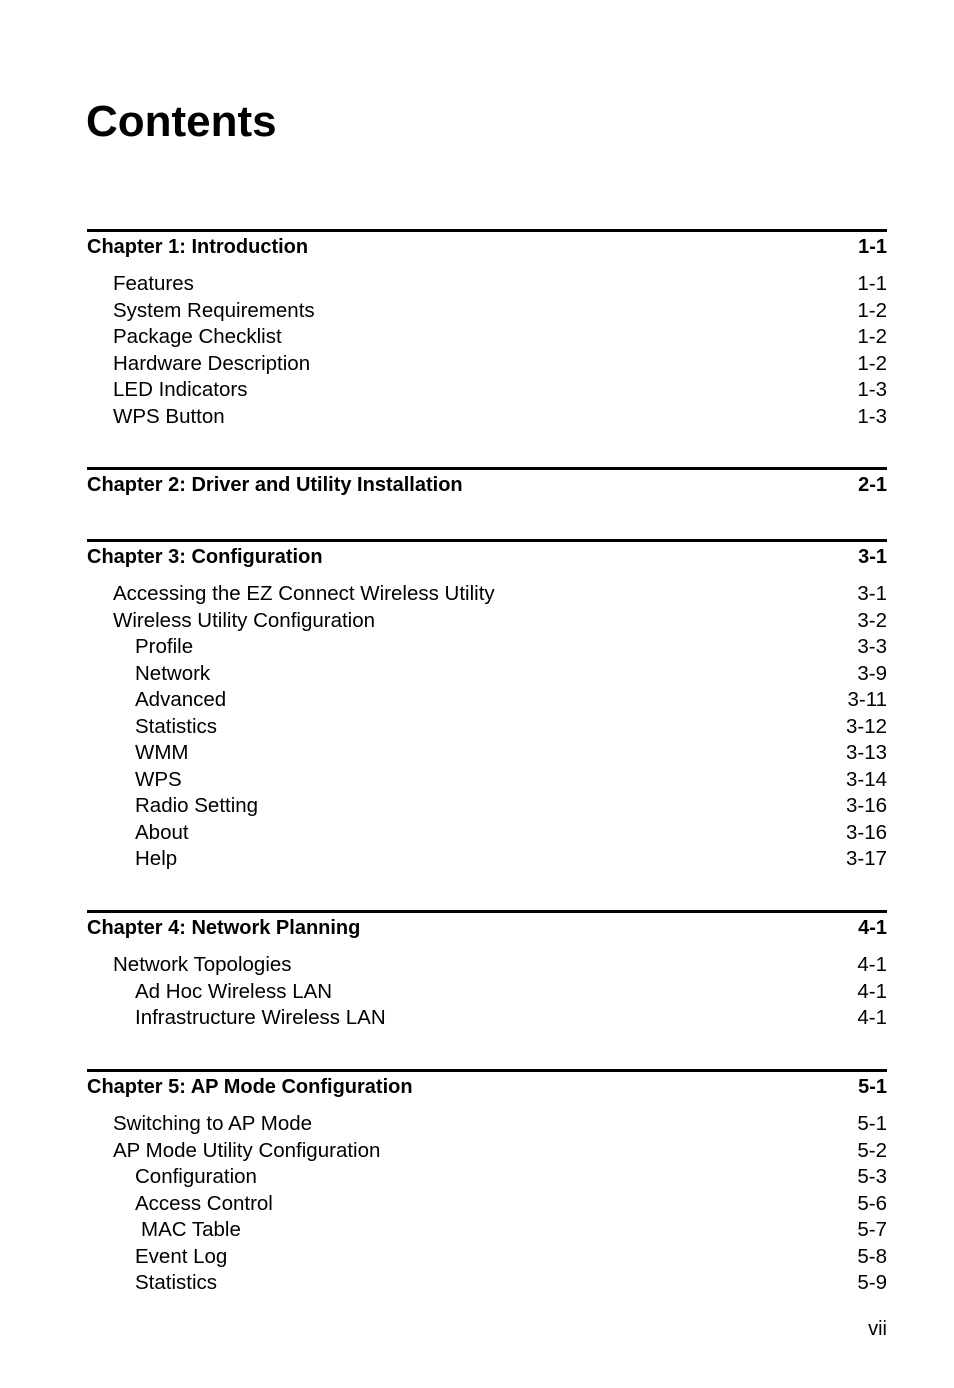  I want to click on toc-entry: Advanced 3-11, so click(487, 700).